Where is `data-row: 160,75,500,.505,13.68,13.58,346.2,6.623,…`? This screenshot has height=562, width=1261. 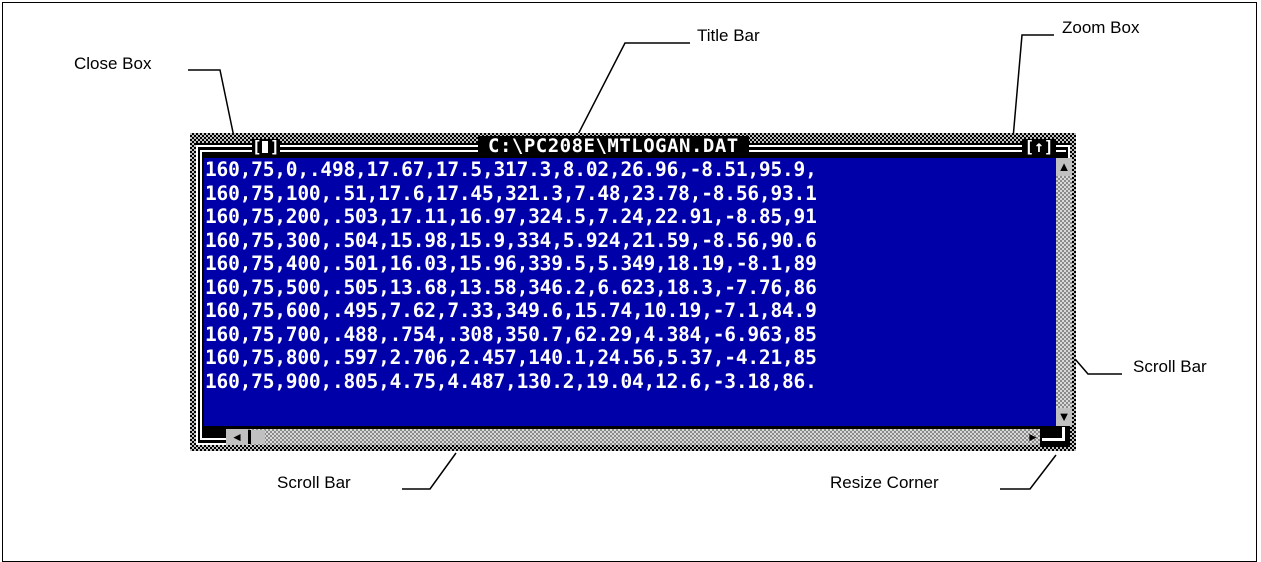 data-row: 160,75,500,.505,13.68,13.58,346.2,6.623,… is located at coordinates (511, 287).